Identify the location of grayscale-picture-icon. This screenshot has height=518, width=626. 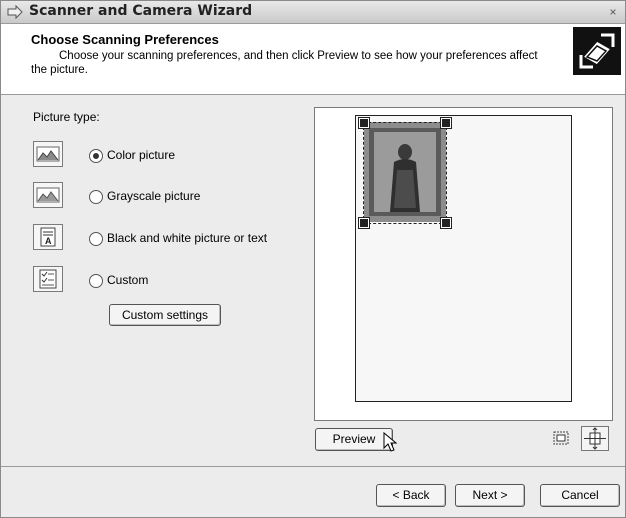
(48, 195).